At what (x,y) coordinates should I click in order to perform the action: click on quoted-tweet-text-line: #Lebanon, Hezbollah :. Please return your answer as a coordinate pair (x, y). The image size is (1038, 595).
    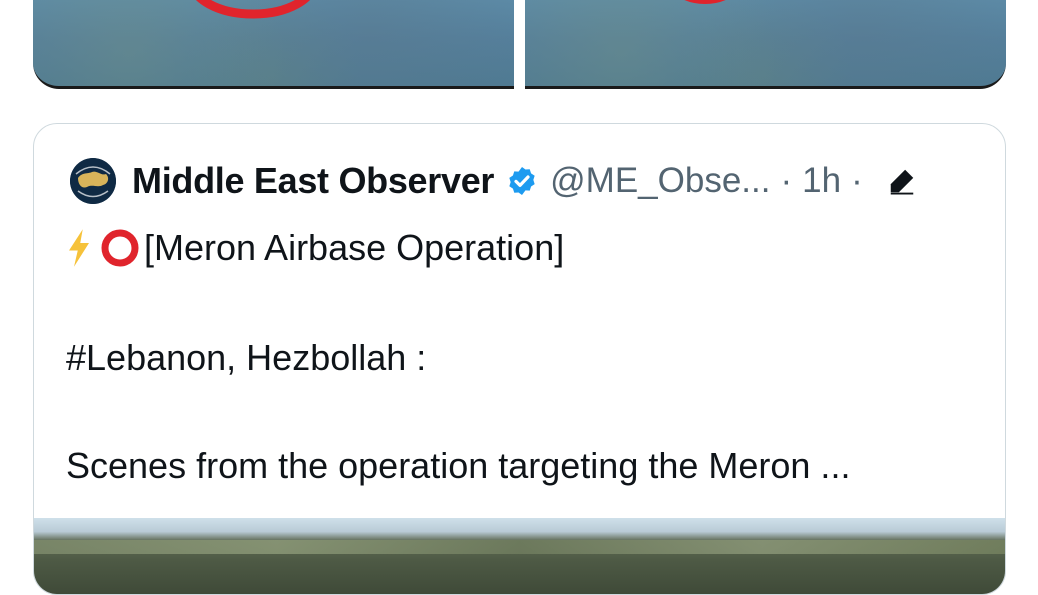
    Looking at the image, I should click on (246, 357).